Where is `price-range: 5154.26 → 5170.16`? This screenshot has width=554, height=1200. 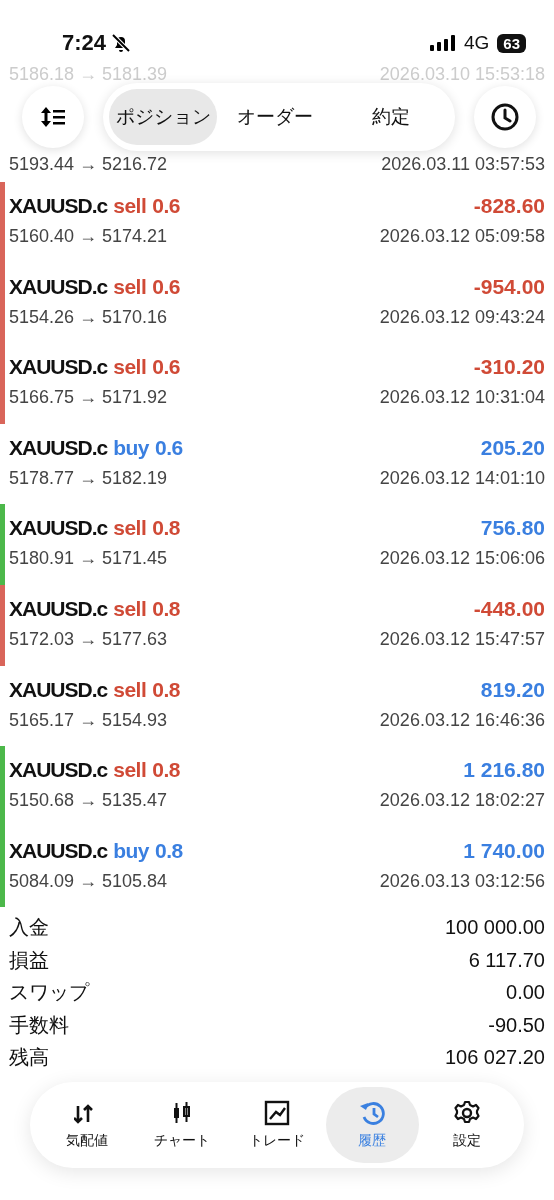
price-range: 5154.26 → 5170.16 is located at coordinates (88, 317).